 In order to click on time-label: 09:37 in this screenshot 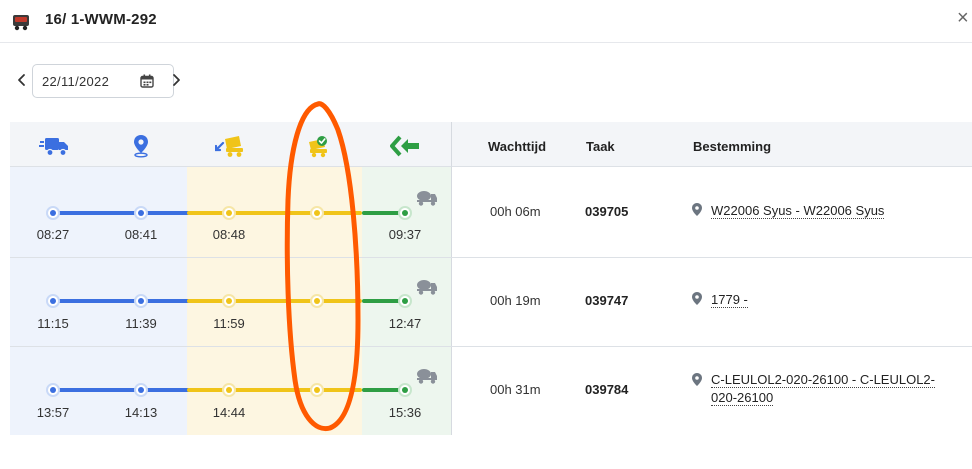, I will do `click(405, 234)`.